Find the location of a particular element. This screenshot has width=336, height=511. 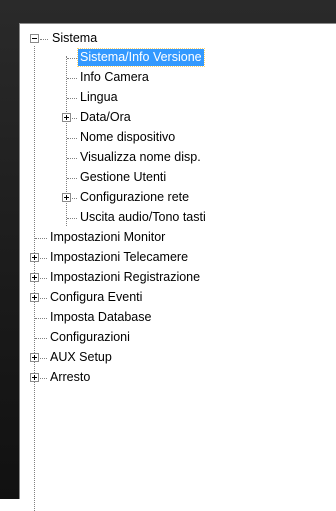

tree-node-sistema-info-versione: Sistema/Info Versione is located at coordinates (170, 58).